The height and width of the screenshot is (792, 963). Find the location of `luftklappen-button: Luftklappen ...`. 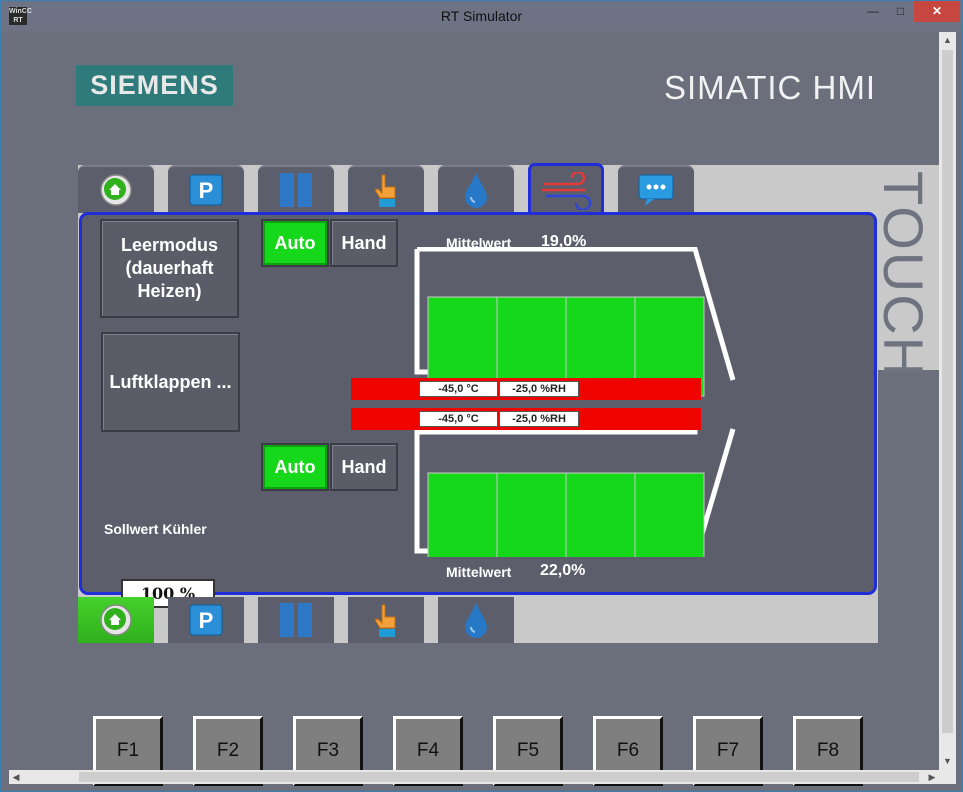

luftklappen-button: Luftklappen ... is located at coordinates (170, 382).